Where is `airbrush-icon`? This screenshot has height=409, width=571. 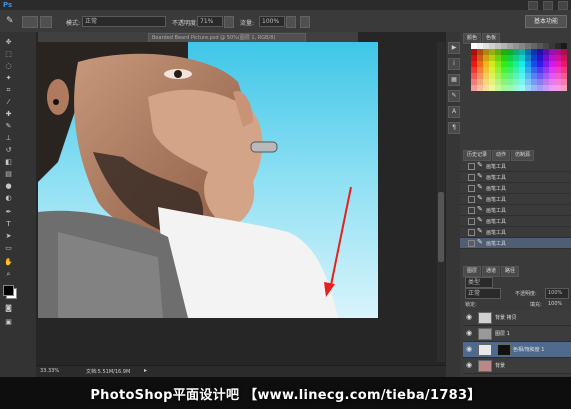 airbrush-icon is located at coordinates (291, 22).